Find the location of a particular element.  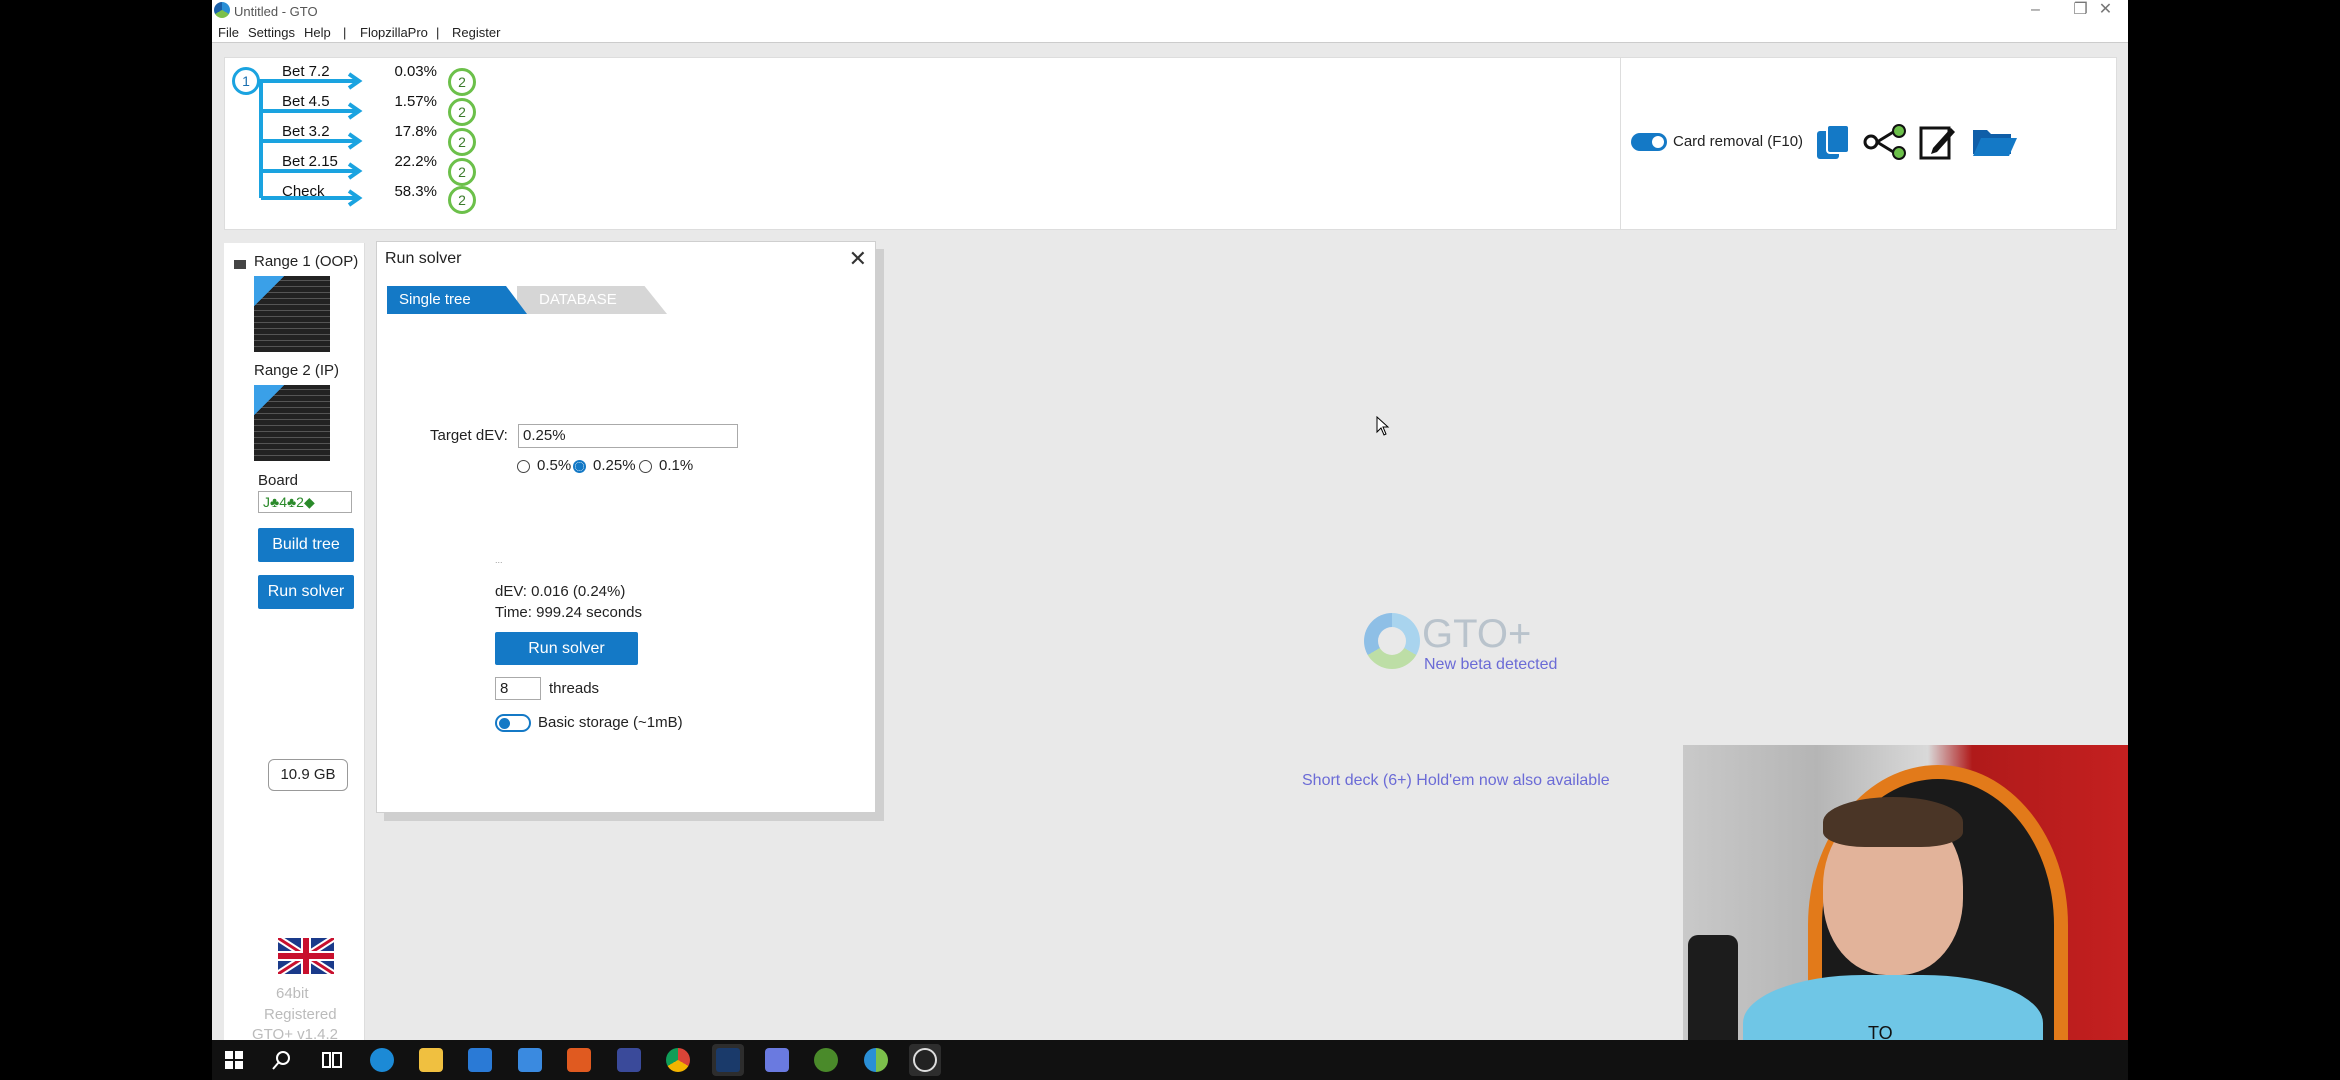

dialog-close-button: ✕ is located at coordinates (858, 259).